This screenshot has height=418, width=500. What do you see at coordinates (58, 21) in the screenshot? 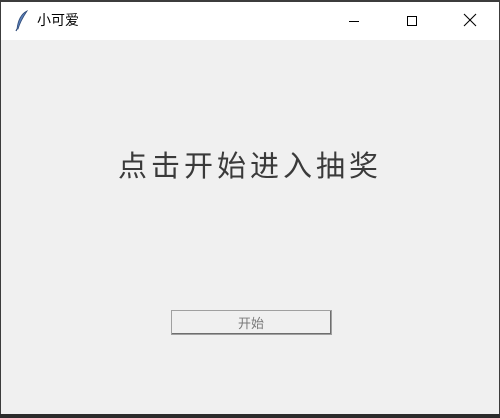
I see `window-title: 小可爱` at bounding box center [58, 21].